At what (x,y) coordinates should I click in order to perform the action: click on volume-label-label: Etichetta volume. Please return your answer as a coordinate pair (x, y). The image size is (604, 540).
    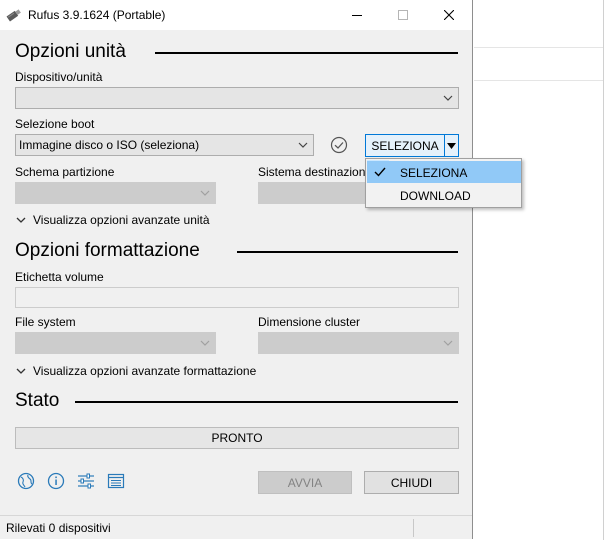
    Looking at the image, I should click on (59, 277).